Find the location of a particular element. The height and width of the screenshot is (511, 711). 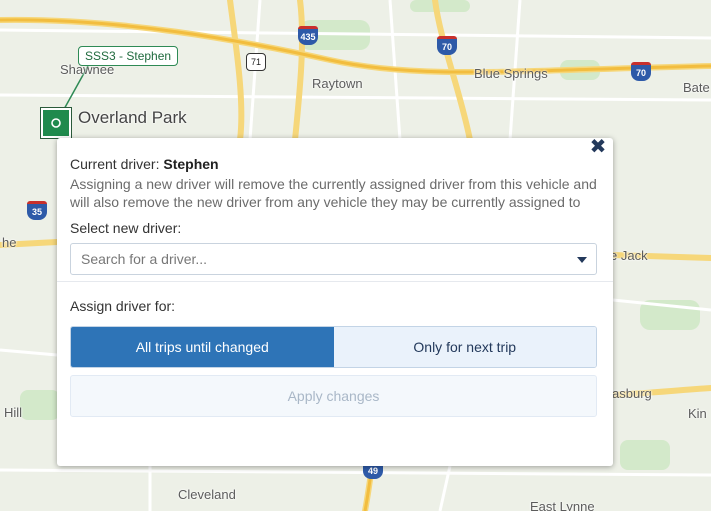

map-label-cleveland: Cleveland is located at coordinates (207, 494).